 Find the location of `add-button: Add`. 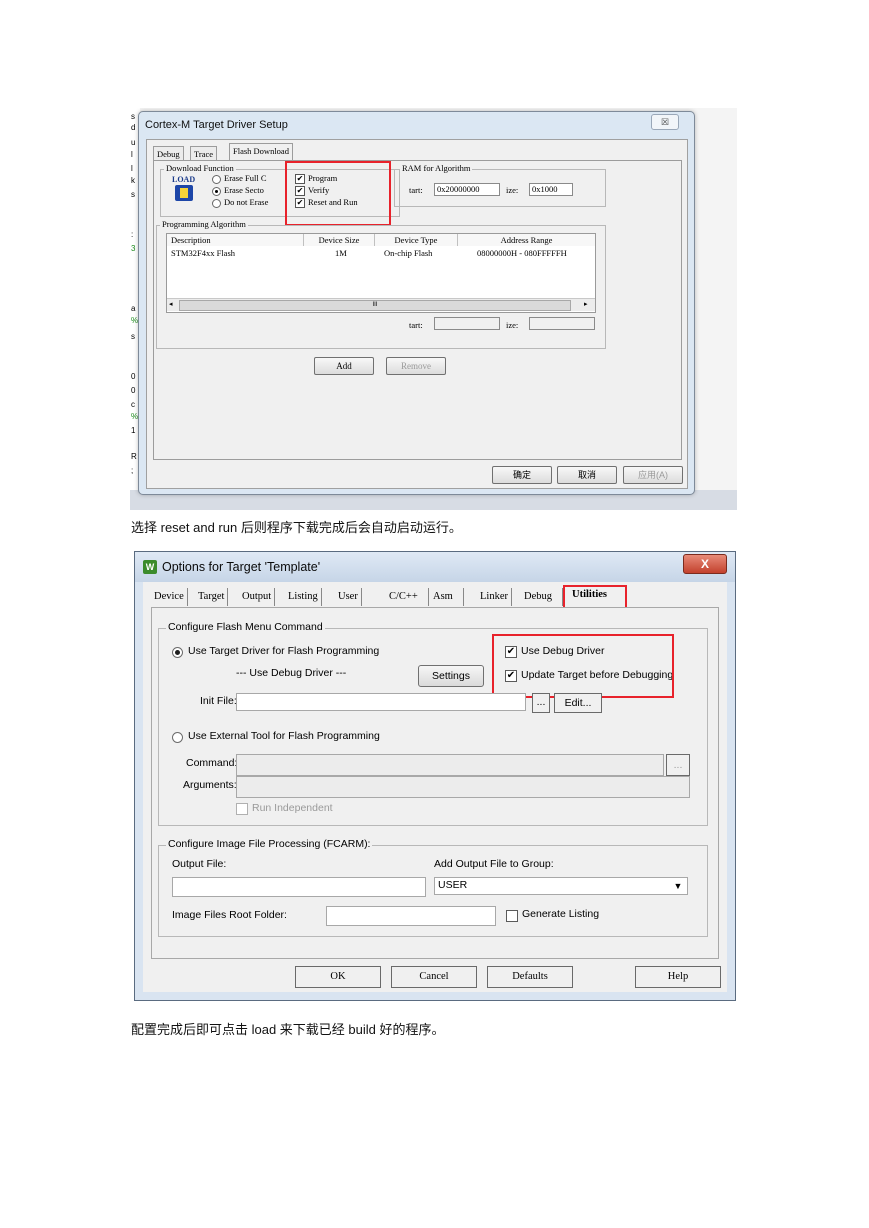

add-button: Add is located at coordinates (344, 366).